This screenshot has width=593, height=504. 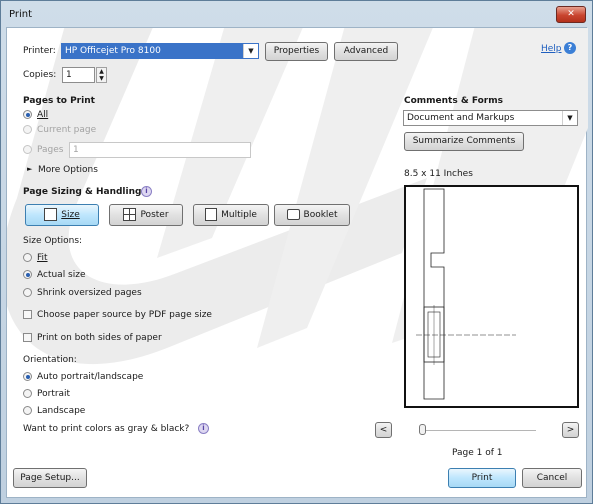 I want to click on more-options-toggle: More Options, so click(x=68, y=170).